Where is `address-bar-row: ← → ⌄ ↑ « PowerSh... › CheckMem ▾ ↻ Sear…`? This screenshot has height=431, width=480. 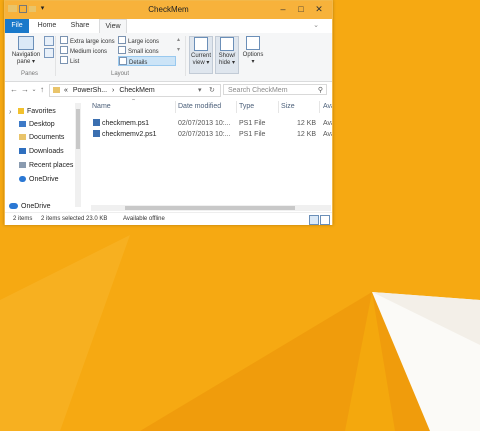
address-bar-row: ← → ⌄ ↑ « PowerSh... › CheckMem ▾ ↻ Sear… is located at coordinates (168, 90).